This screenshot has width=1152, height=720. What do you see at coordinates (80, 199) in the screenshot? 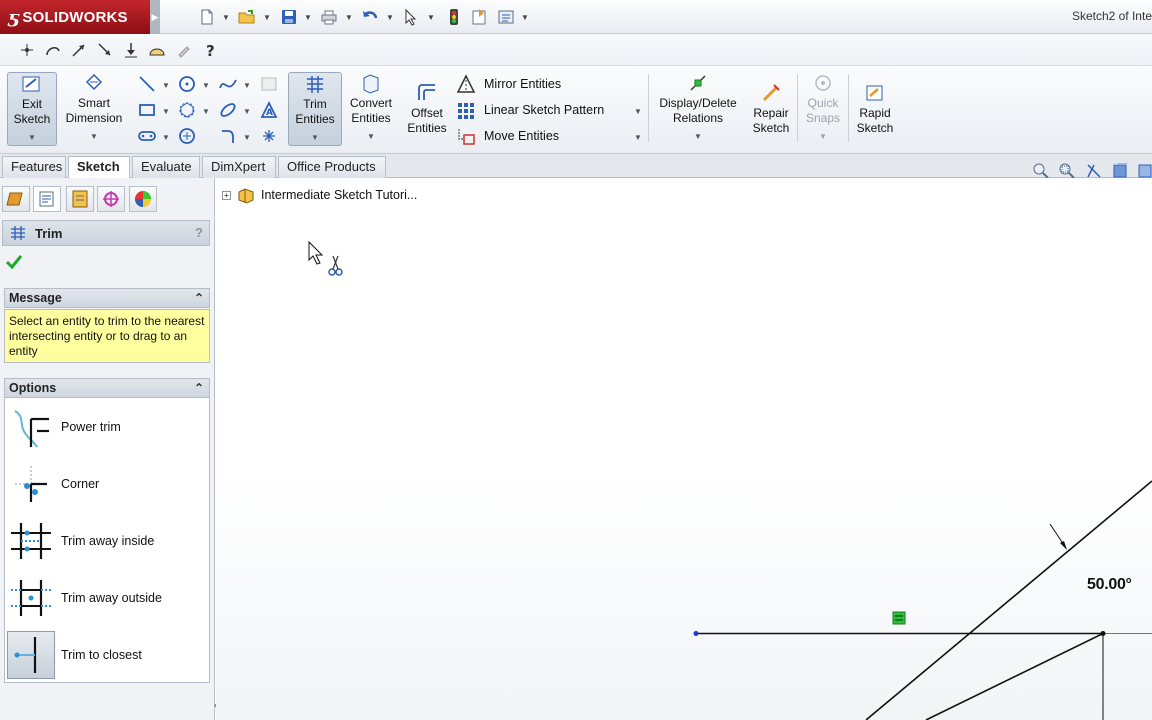
I see `configuration-manager-tab` at bounding box center [80, 199].